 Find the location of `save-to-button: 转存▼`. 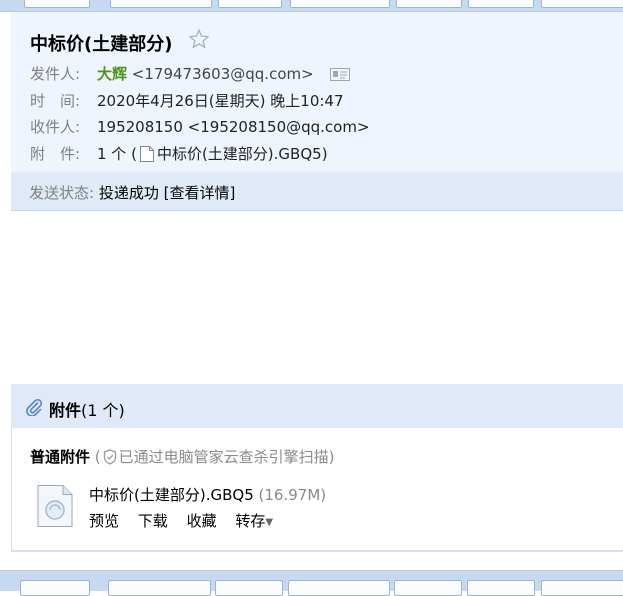

save-to-button: 转存▼ is located at coordinates (254, 521).